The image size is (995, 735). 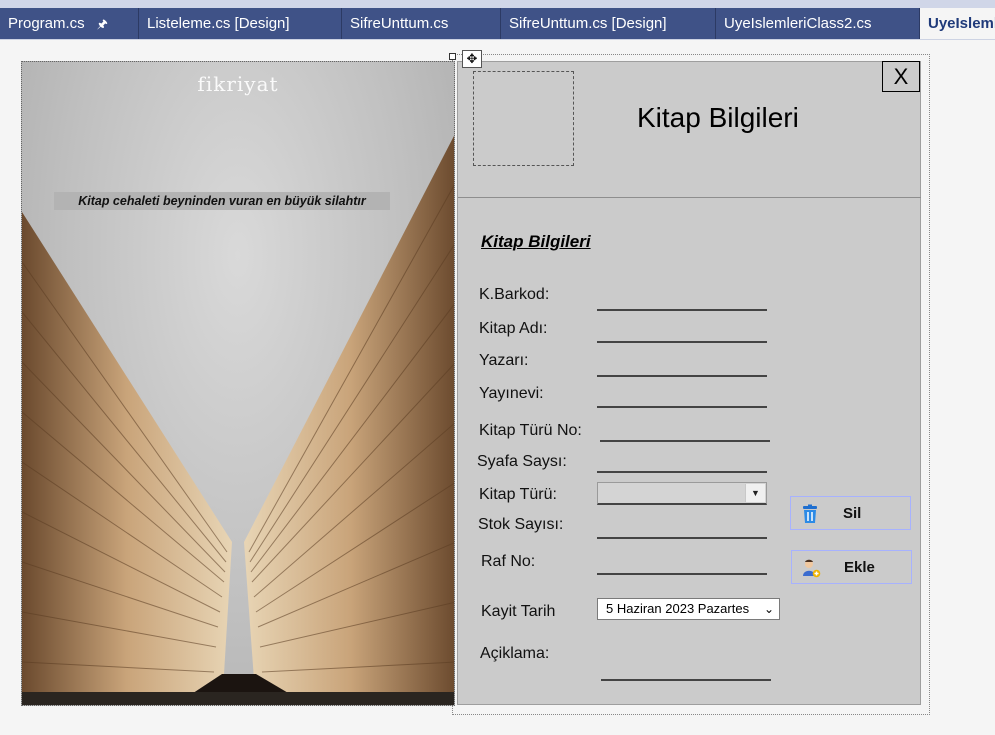 What do you see at coordinates (798, 23) in the screenshot?
I see `tab-label: UyeIslemleriClass2.cs` at bounding box center [798, 23].